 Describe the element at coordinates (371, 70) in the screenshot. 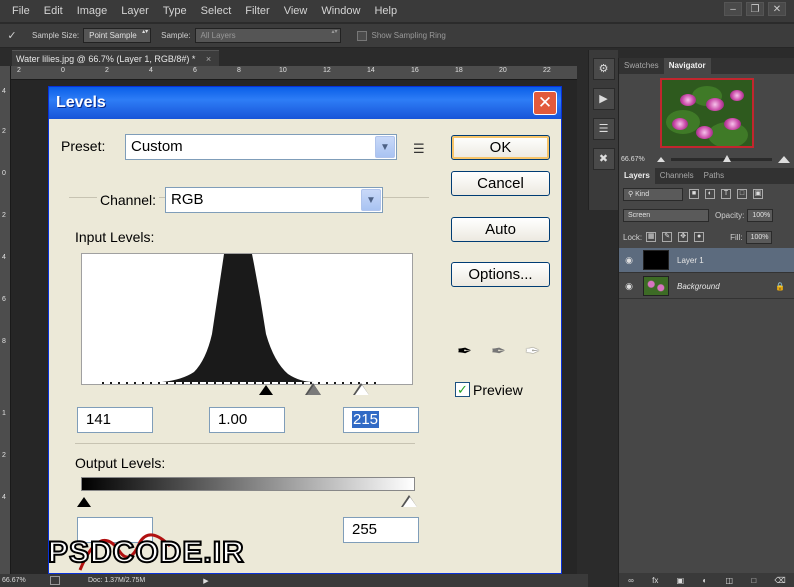

I see `ruler-tick: 14` at that location.